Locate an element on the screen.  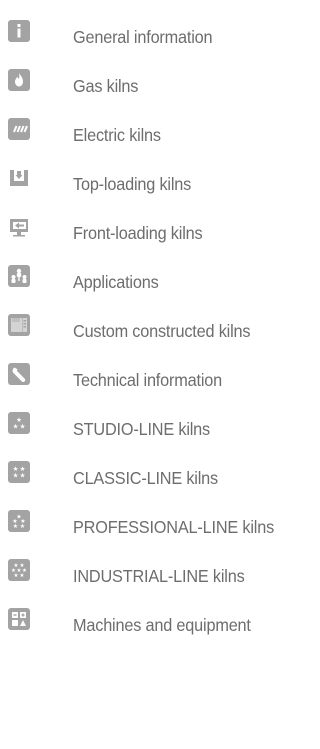
menu-item-label: CLASSIC-LINE kilns is located at coordinates (145, 478).